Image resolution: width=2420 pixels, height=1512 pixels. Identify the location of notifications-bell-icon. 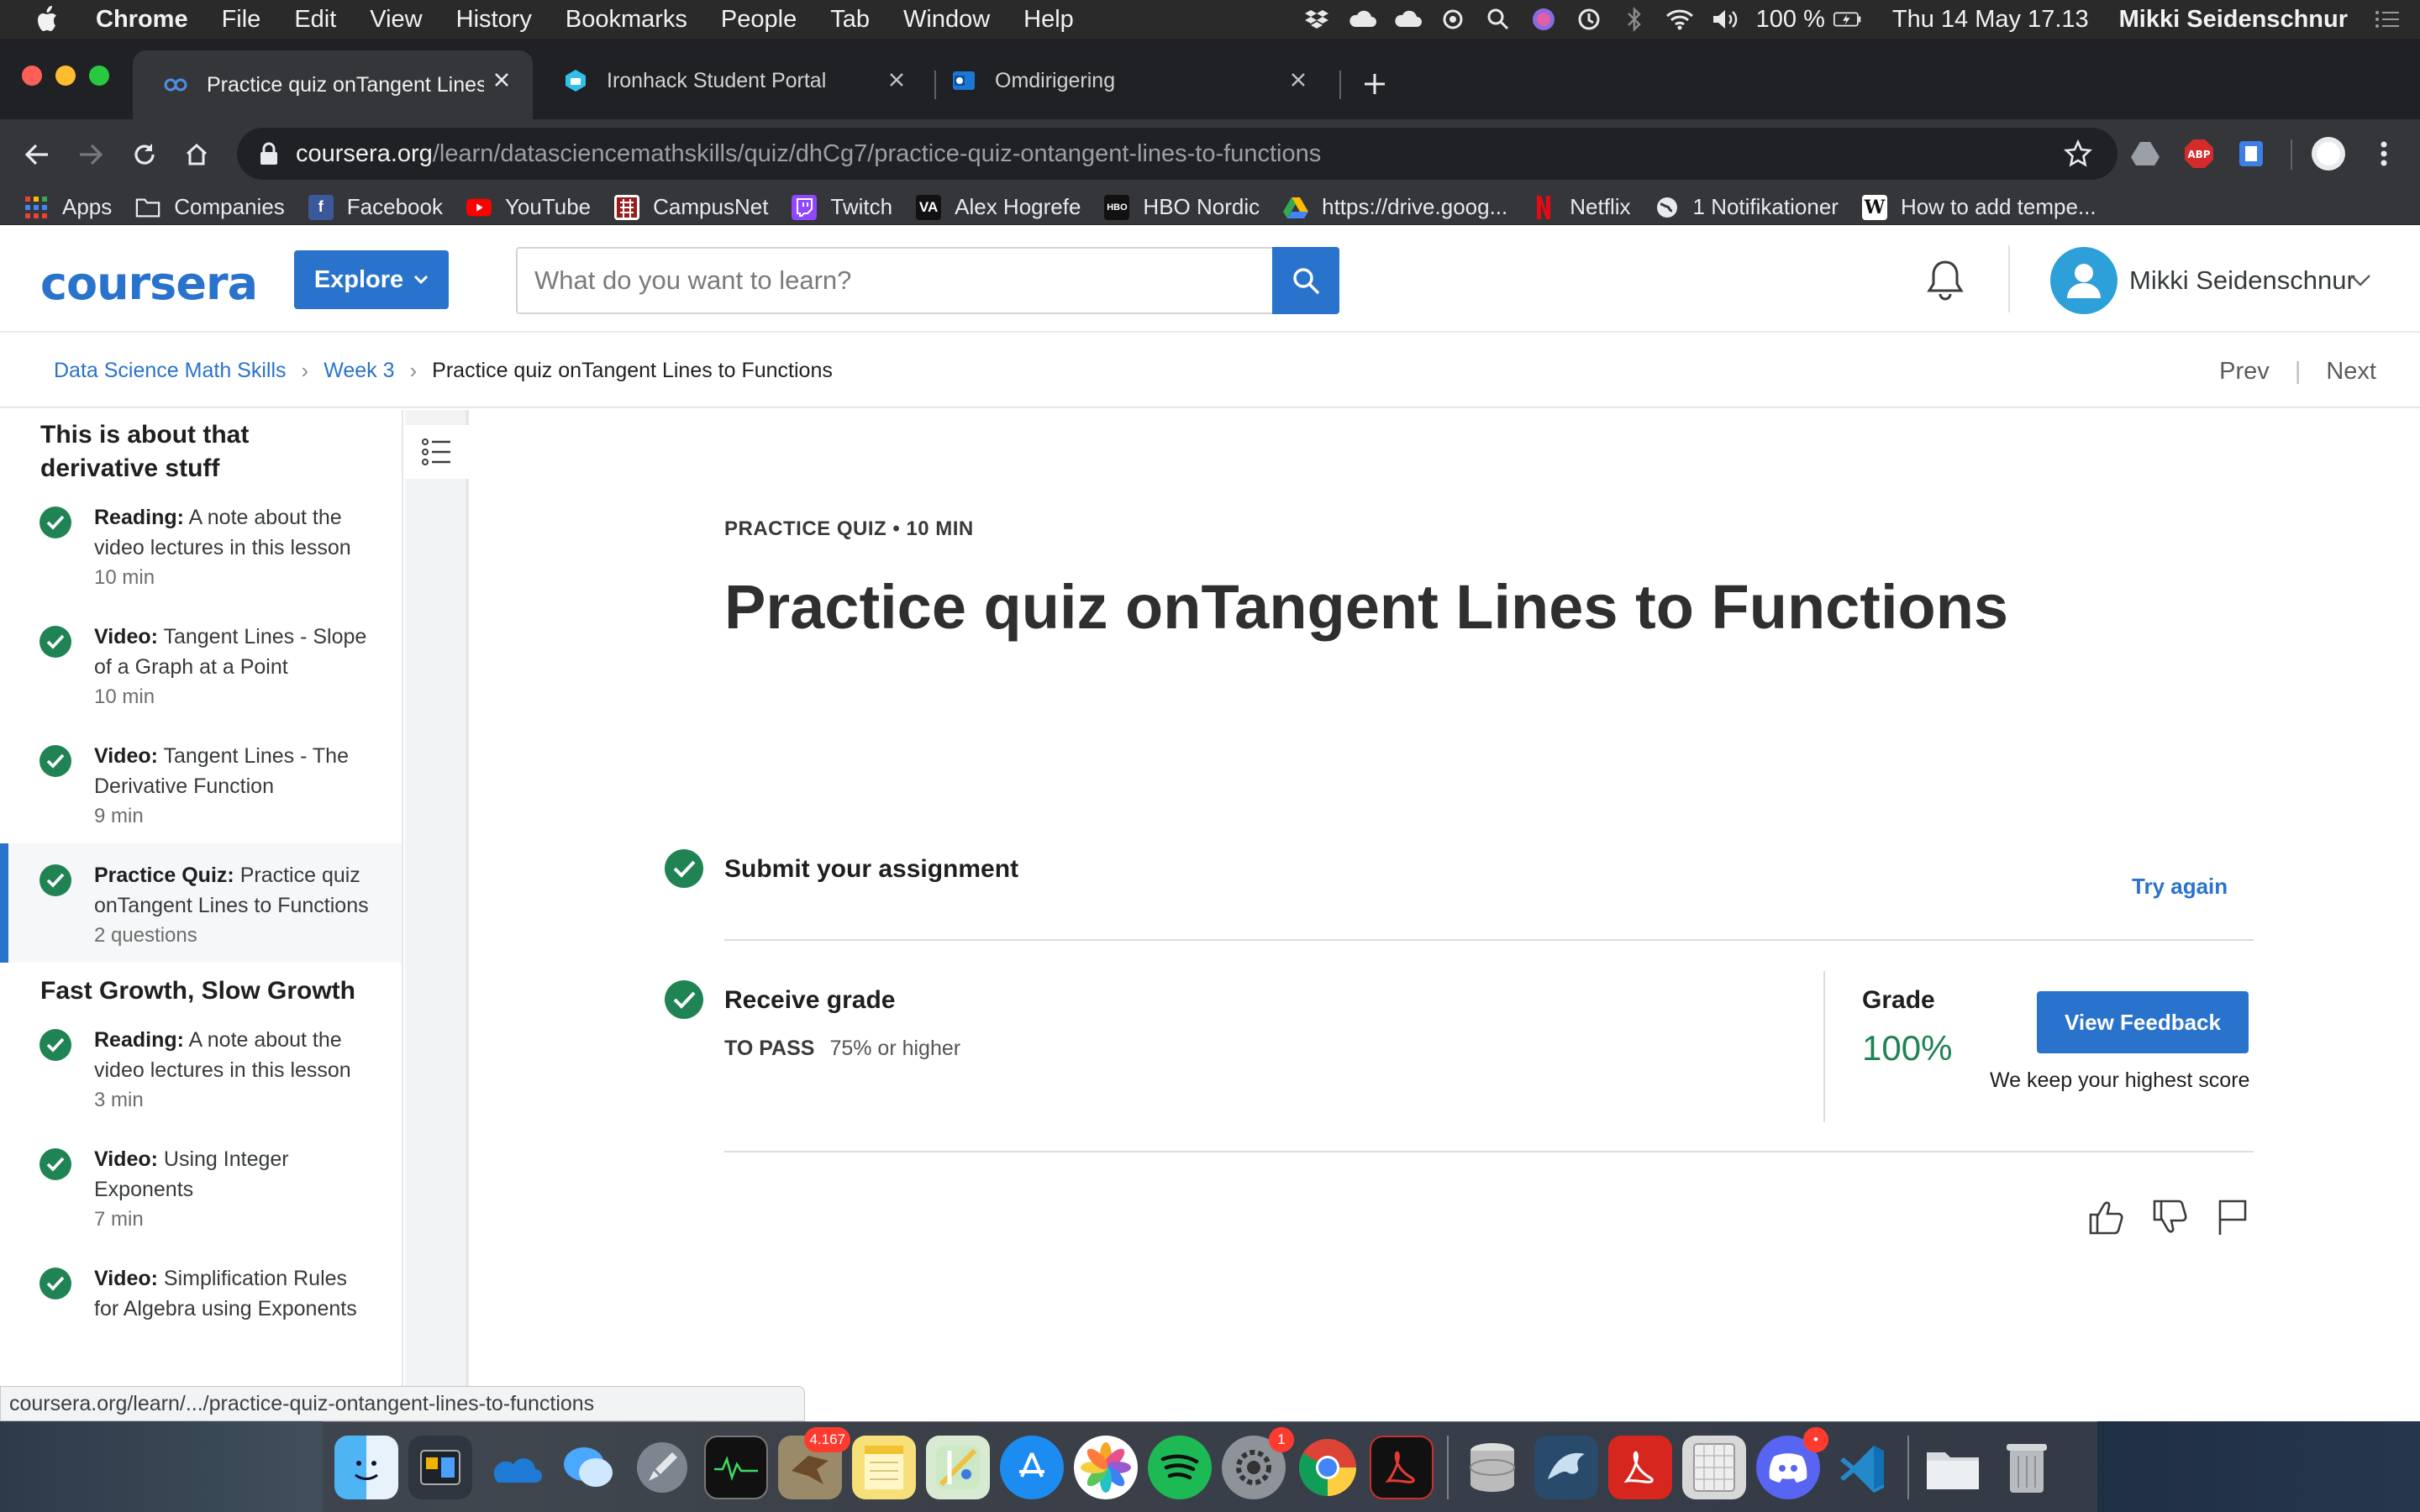
(1945, 280).